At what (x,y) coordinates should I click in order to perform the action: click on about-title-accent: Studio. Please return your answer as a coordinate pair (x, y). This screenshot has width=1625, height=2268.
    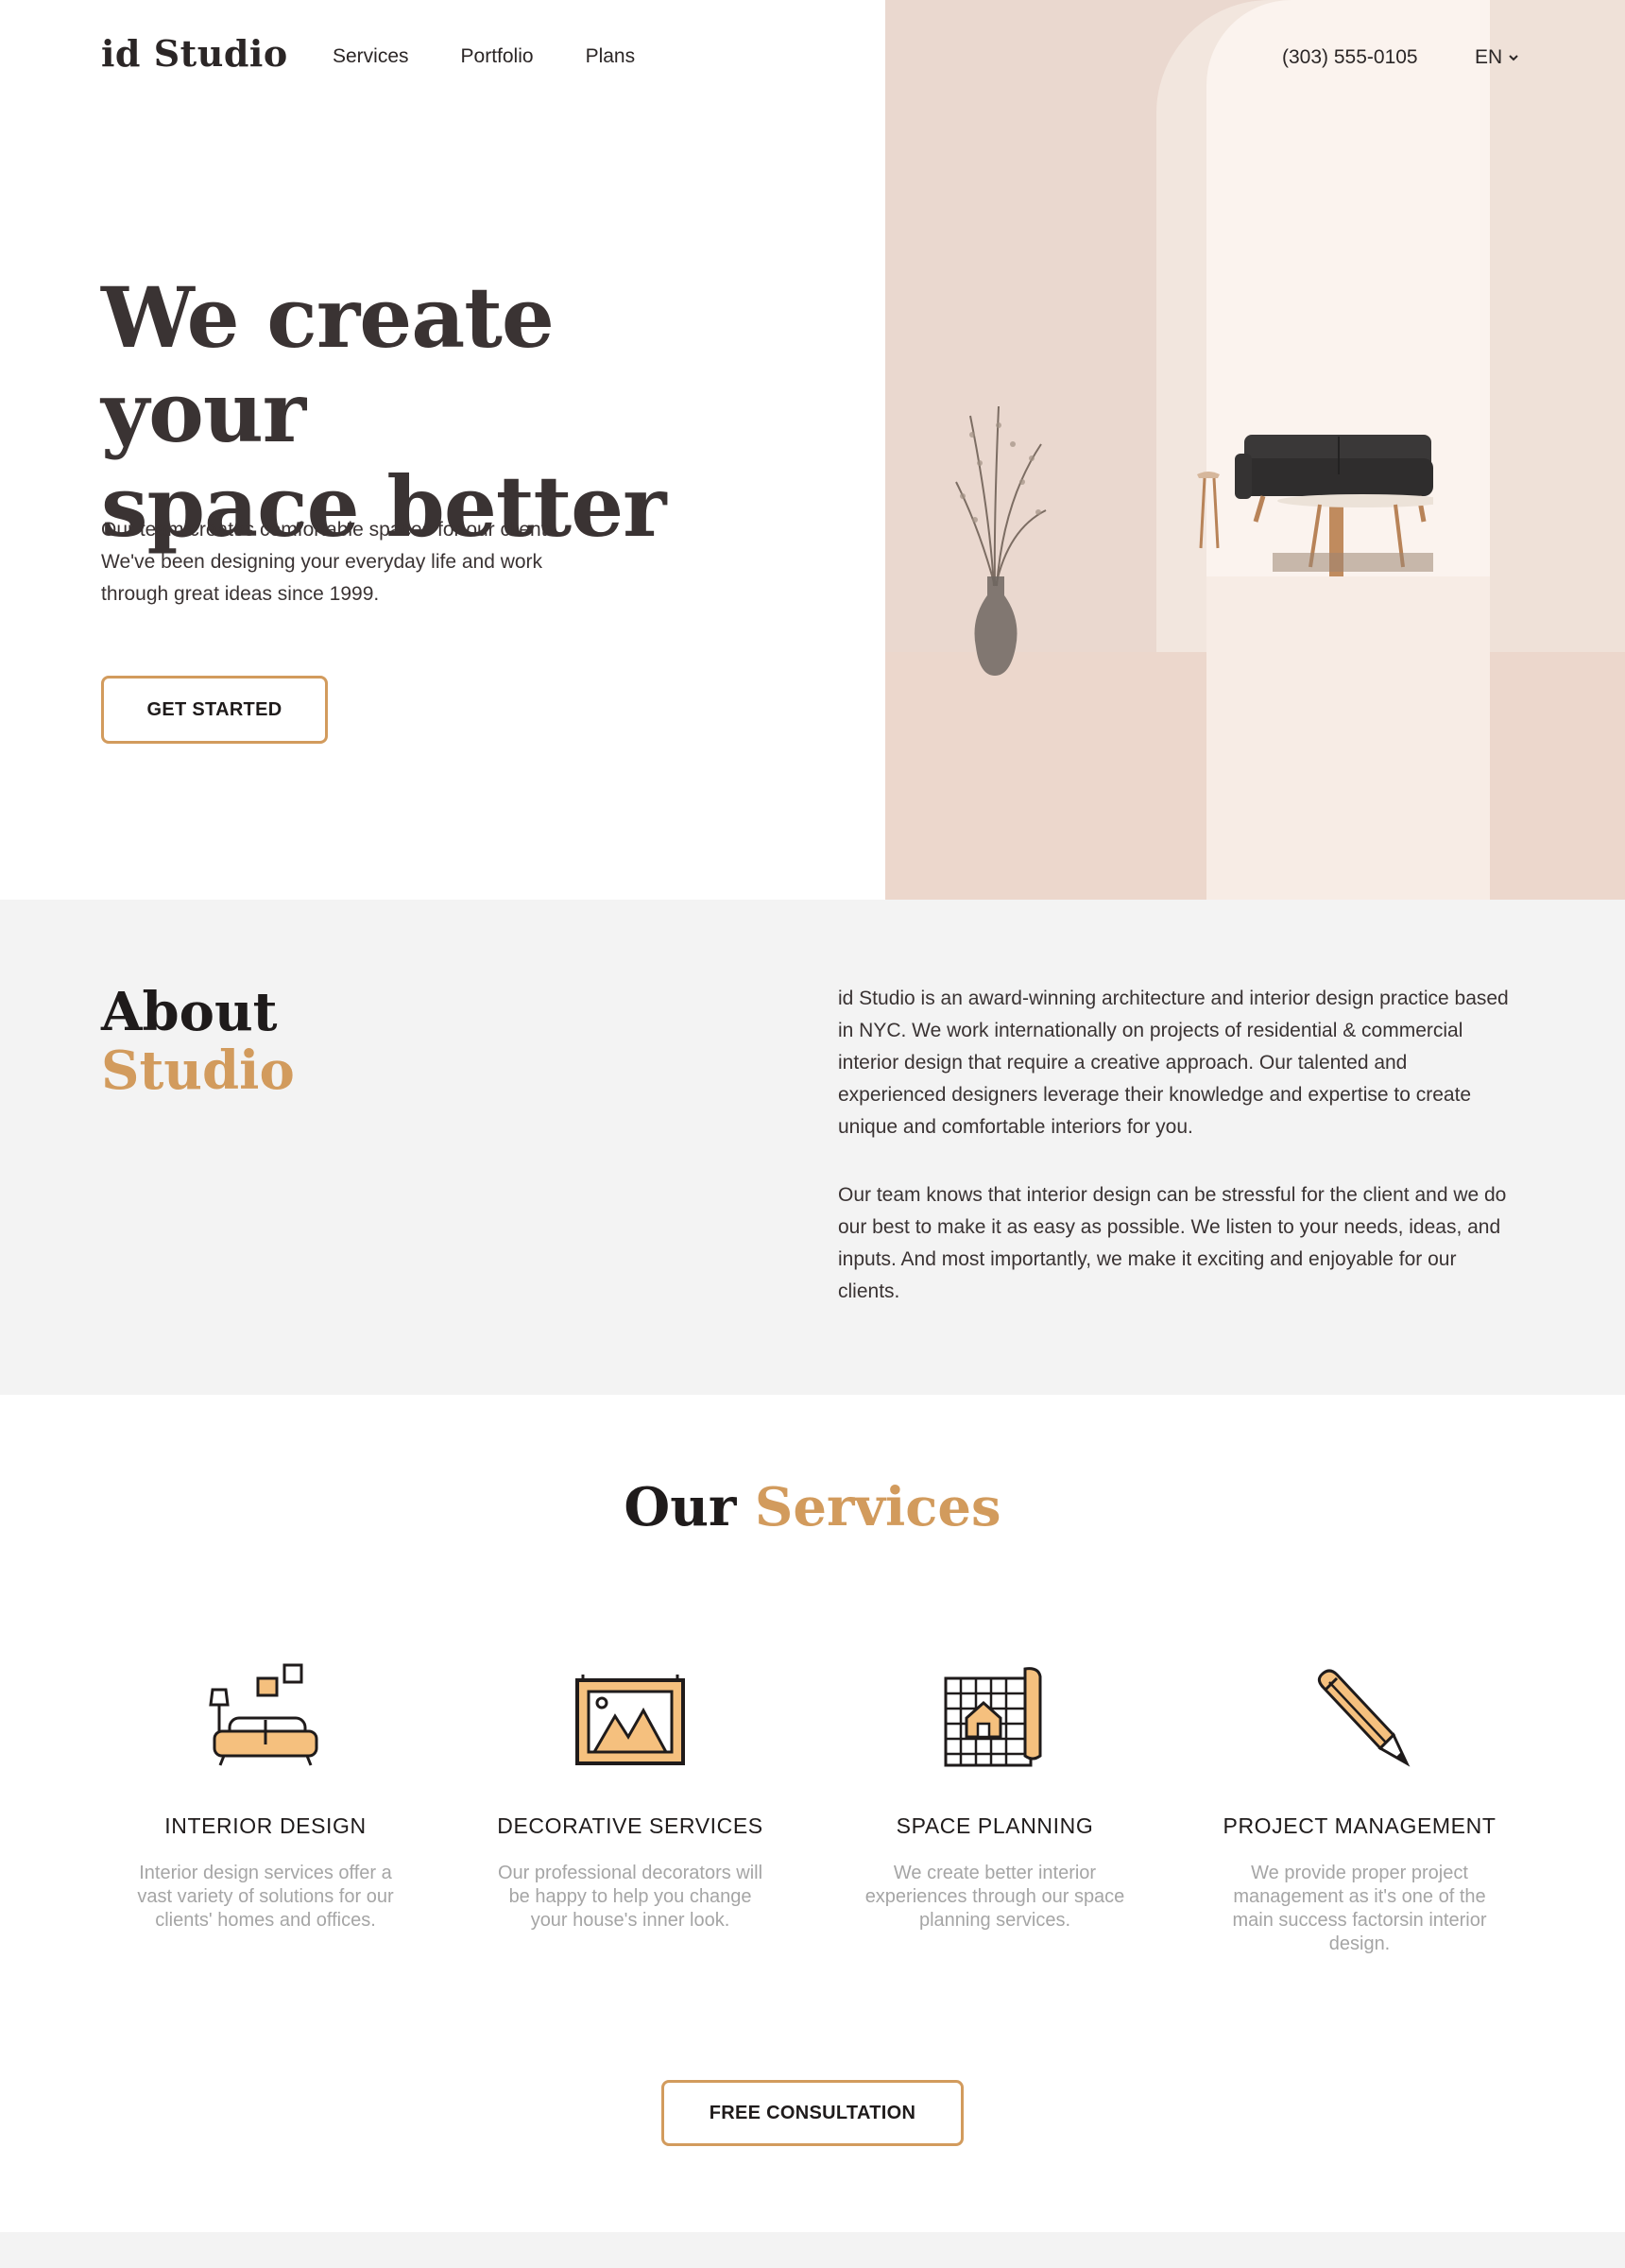
    Looking at the image, I should click on (198, 1071).